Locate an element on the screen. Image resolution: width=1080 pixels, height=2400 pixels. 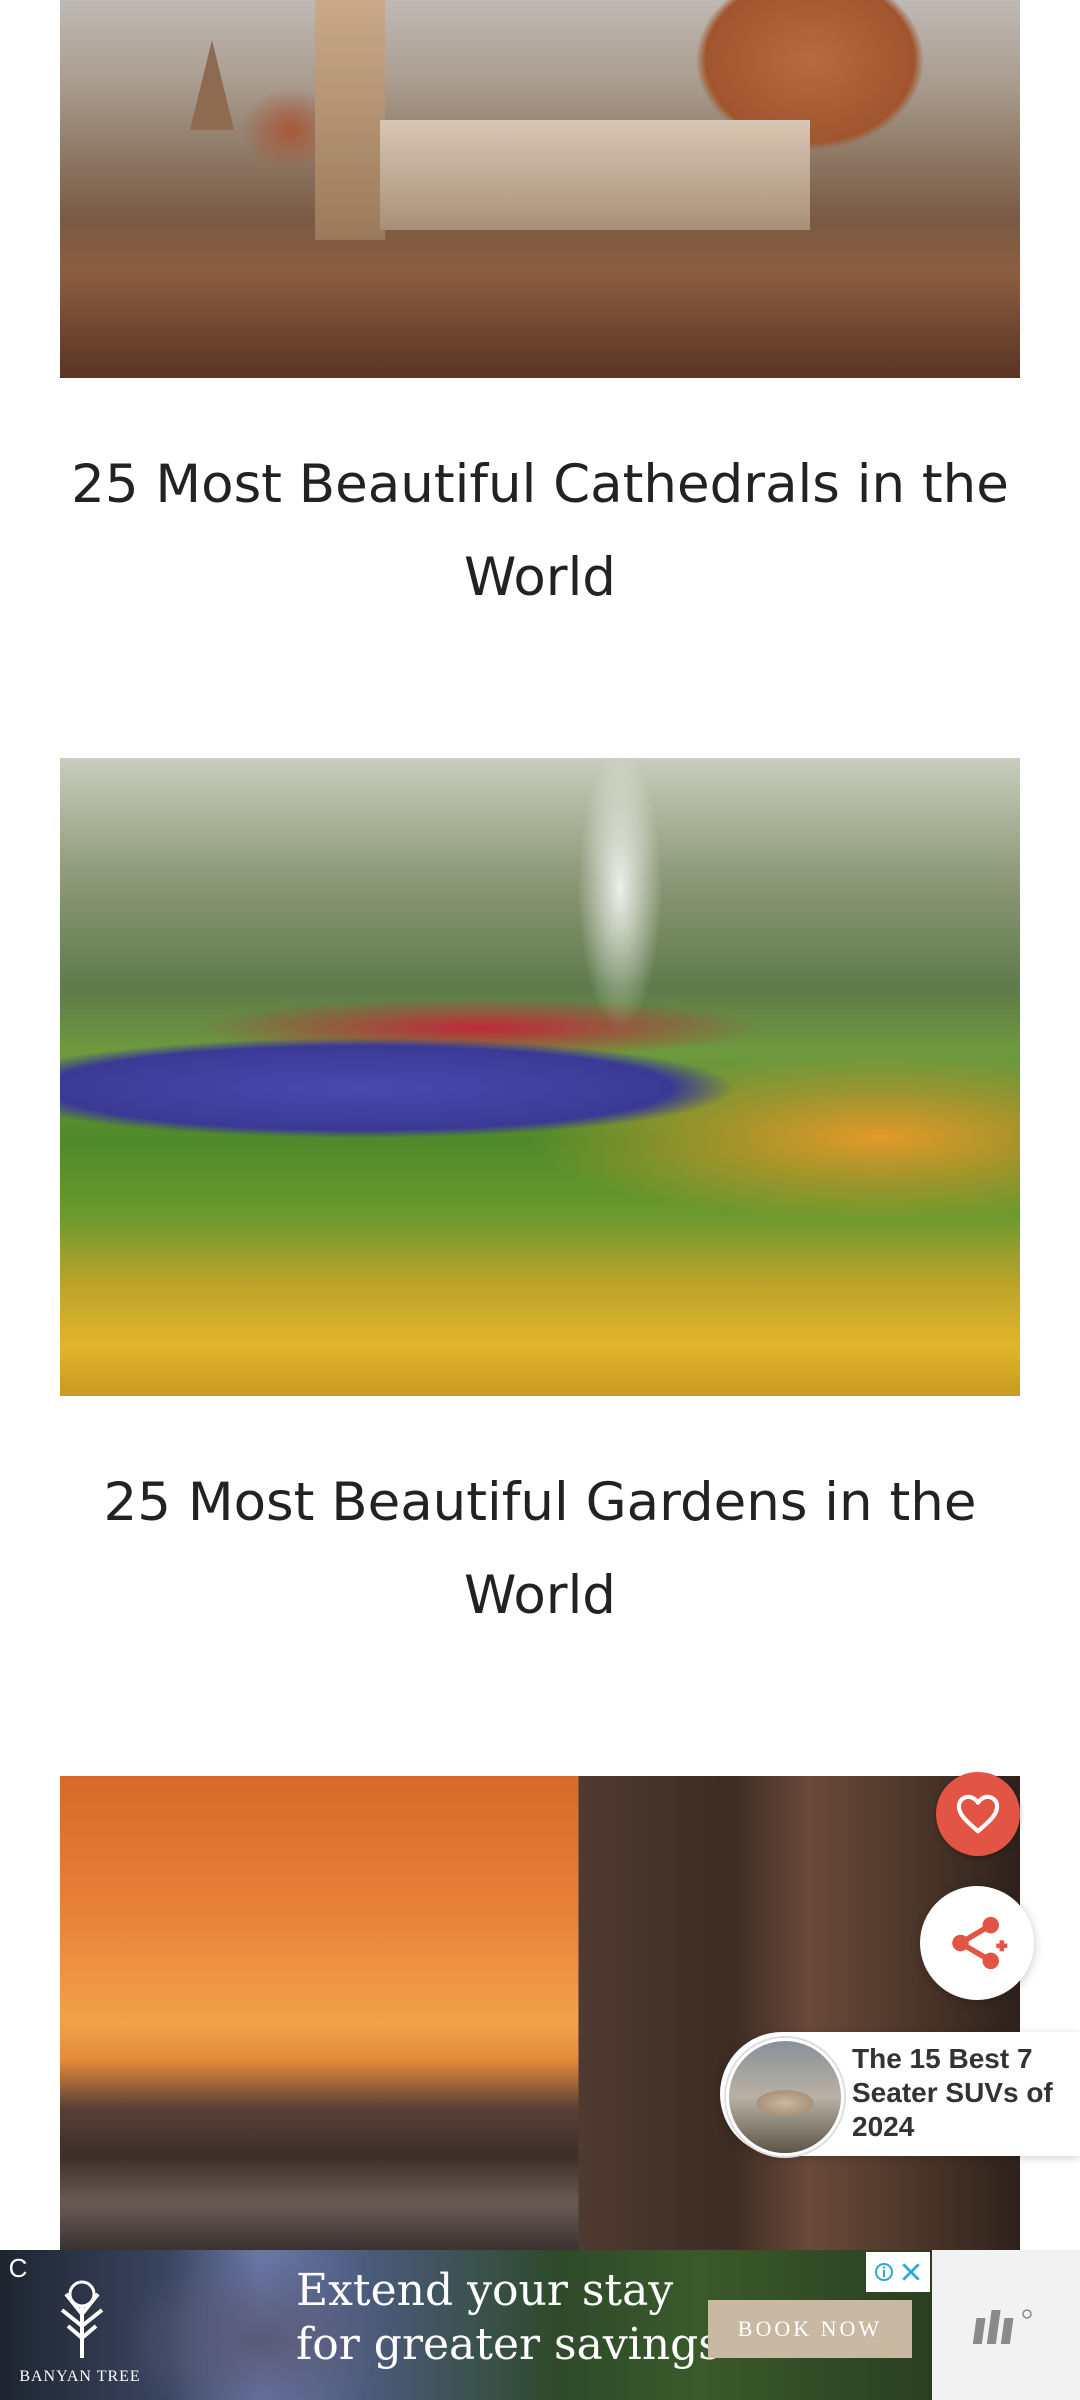
ad-network-logo-icon is located at coordinates (1002, 2326).